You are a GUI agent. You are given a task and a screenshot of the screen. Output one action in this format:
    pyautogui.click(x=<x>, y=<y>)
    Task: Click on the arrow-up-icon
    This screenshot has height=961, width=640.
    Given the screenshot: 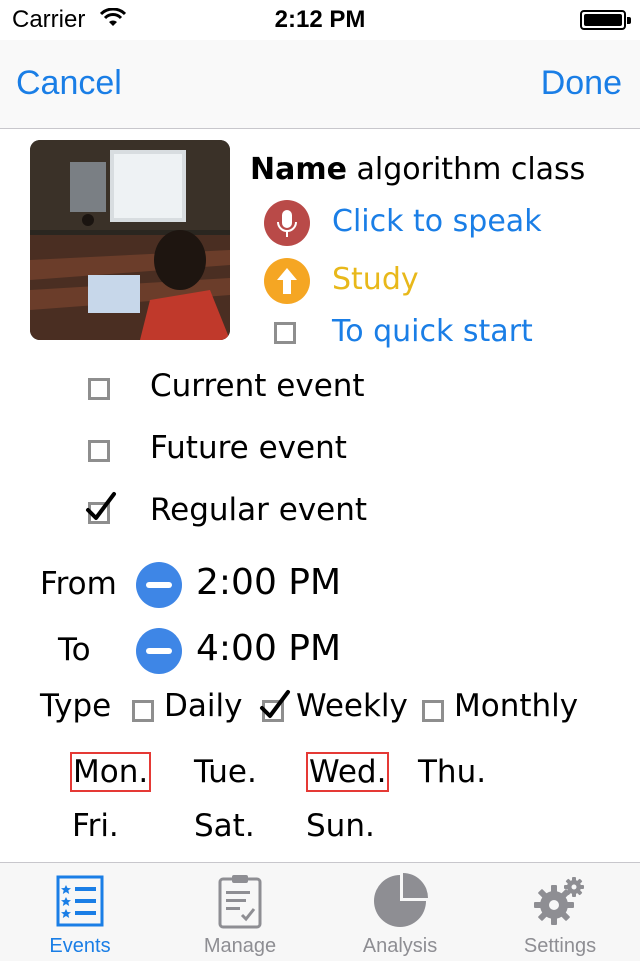 What is the action you would take?
    pyautogui.click(x=287, y=281)
    